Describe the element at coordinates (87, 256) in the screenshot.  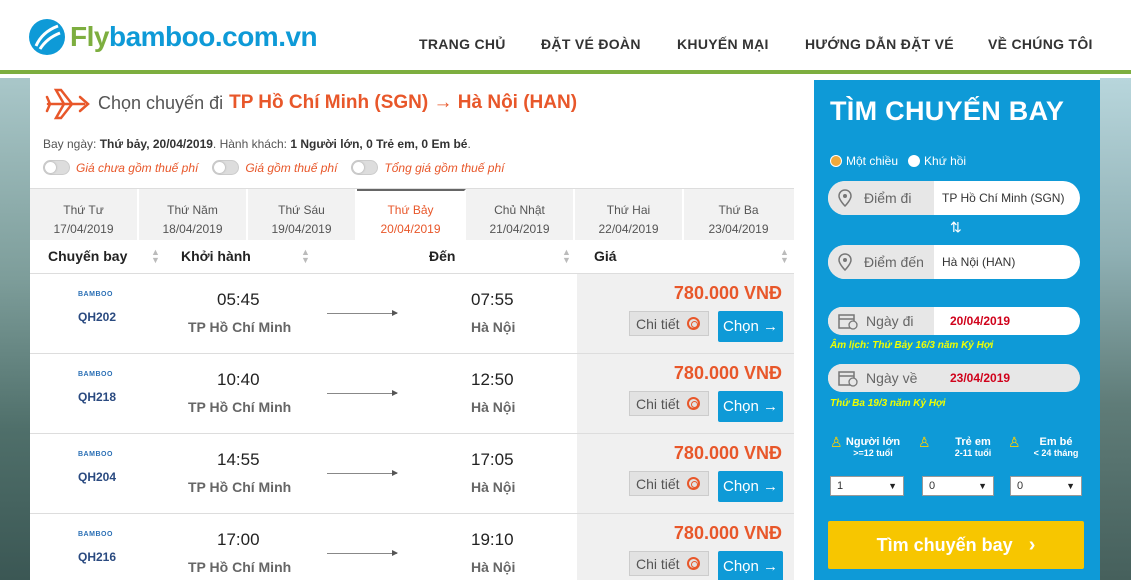
I see `column-header-flight: Chuyến bay` at that location.